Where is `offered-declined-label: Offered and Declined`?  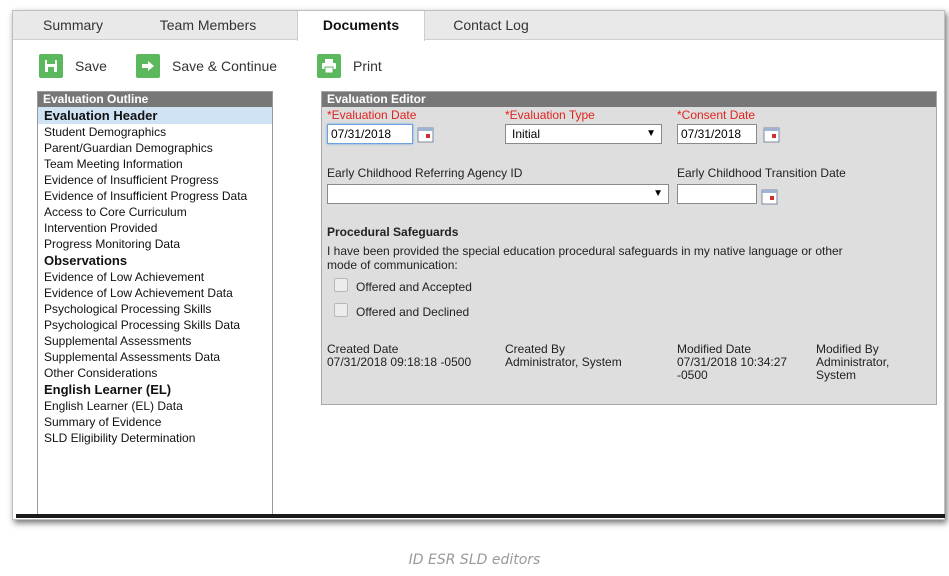 offered-declined-label: Offered and Declined is located at coordinates (413, 312).